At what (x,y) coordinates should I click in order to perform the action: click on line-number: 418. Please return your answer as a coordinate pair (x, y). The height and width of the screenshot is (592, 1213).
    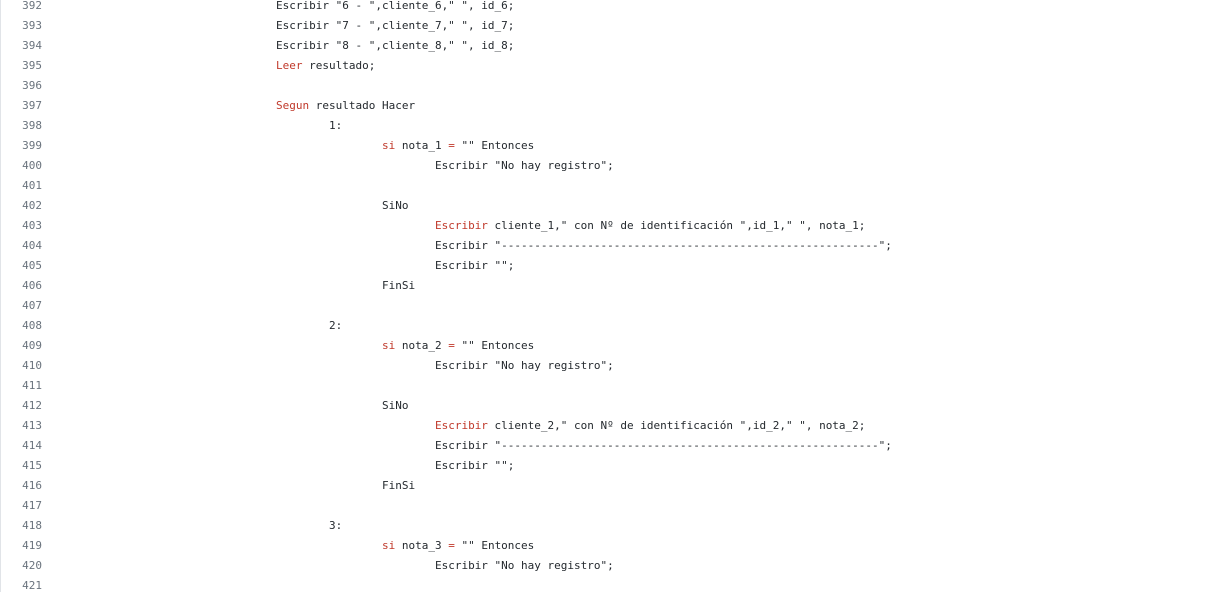
    Looking at the image, I should click on (23, 525).